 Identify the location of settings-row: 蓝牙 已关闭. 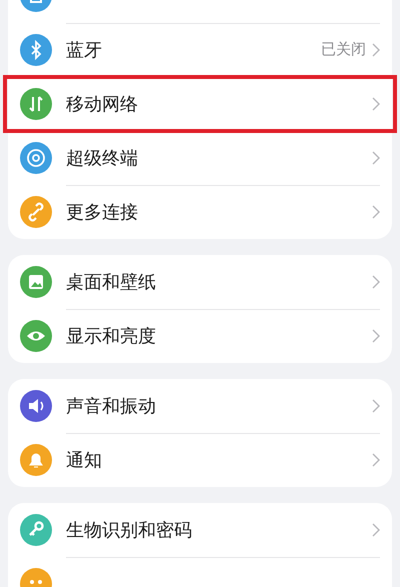
(200, 50).